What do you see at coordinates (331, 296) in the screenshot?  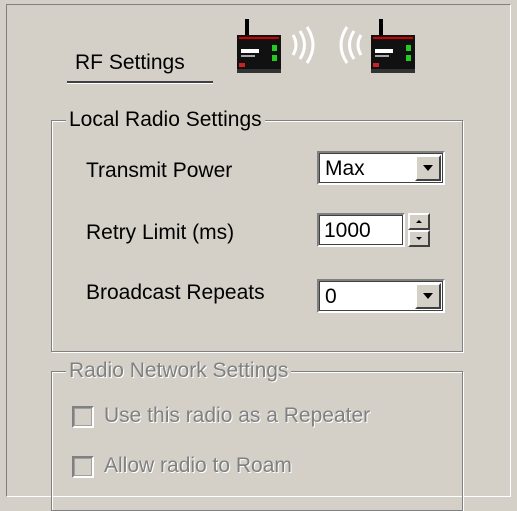 I see `broadcast-repeats-value: 0` at bounding box center [331, 296].